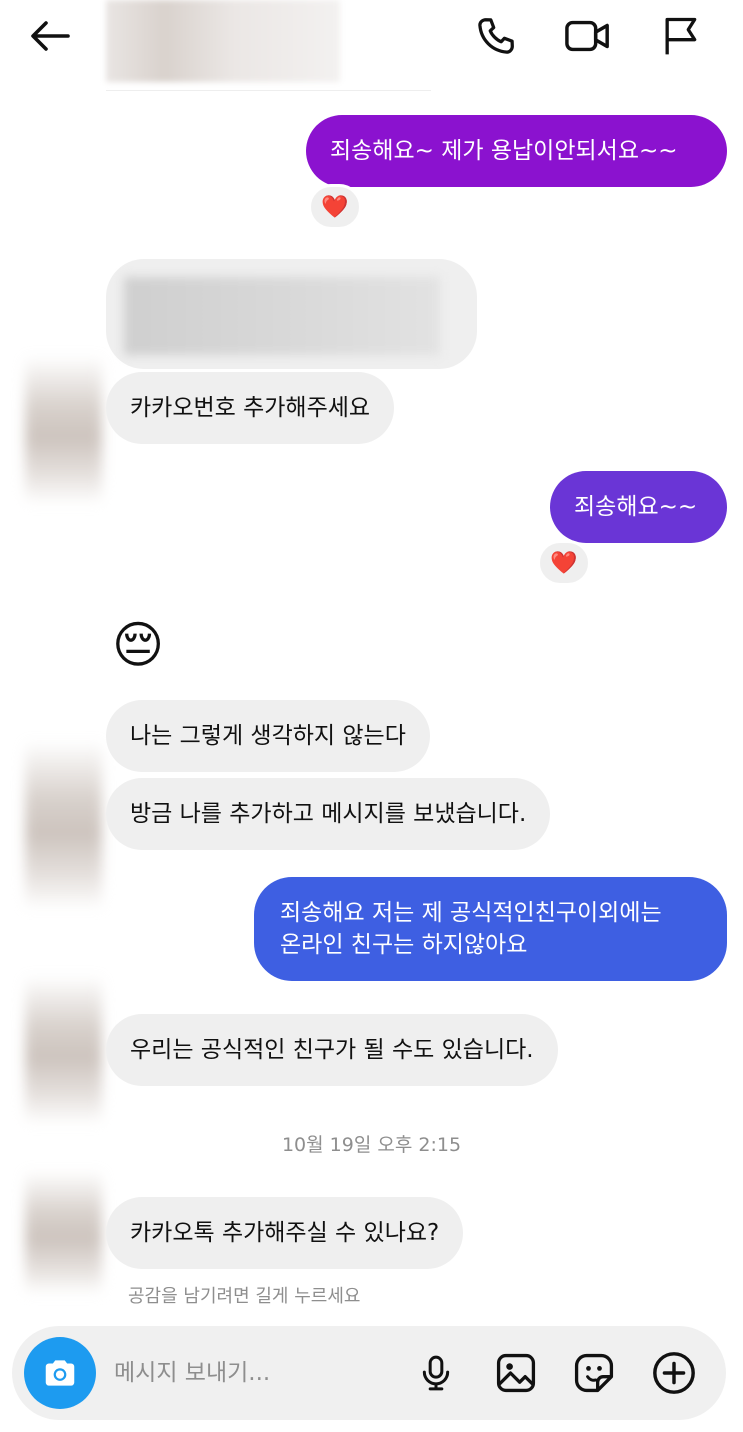 The width and height of the screenshot is (743, 1432). Describe the element at coordinates (328, 814) in the screenshot. I see `incoming-message: 방금 나를 추가하고 메시지를 보냈습니다.` at that location.